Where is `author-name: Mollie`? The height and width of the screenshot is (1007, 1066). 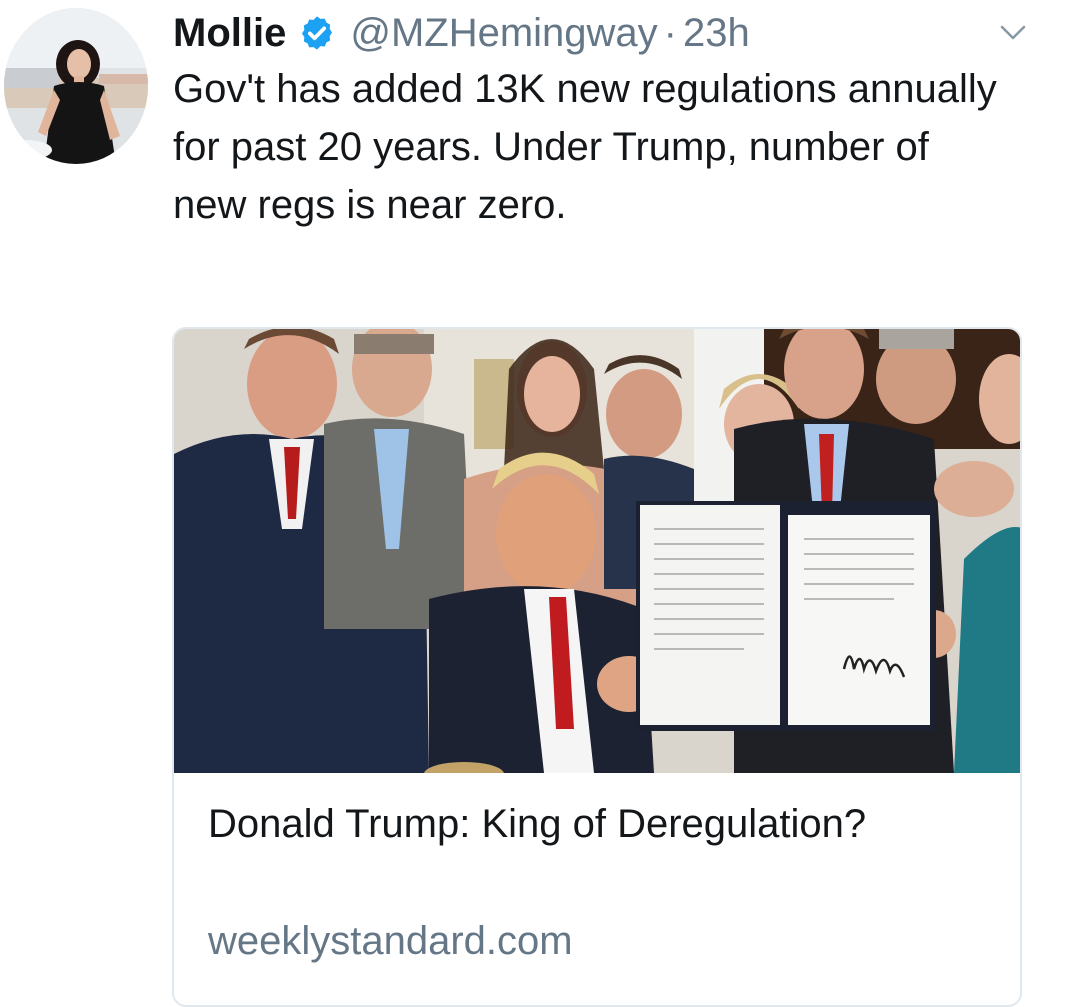
author-name: Mollie is located at coordinates (229, 33).